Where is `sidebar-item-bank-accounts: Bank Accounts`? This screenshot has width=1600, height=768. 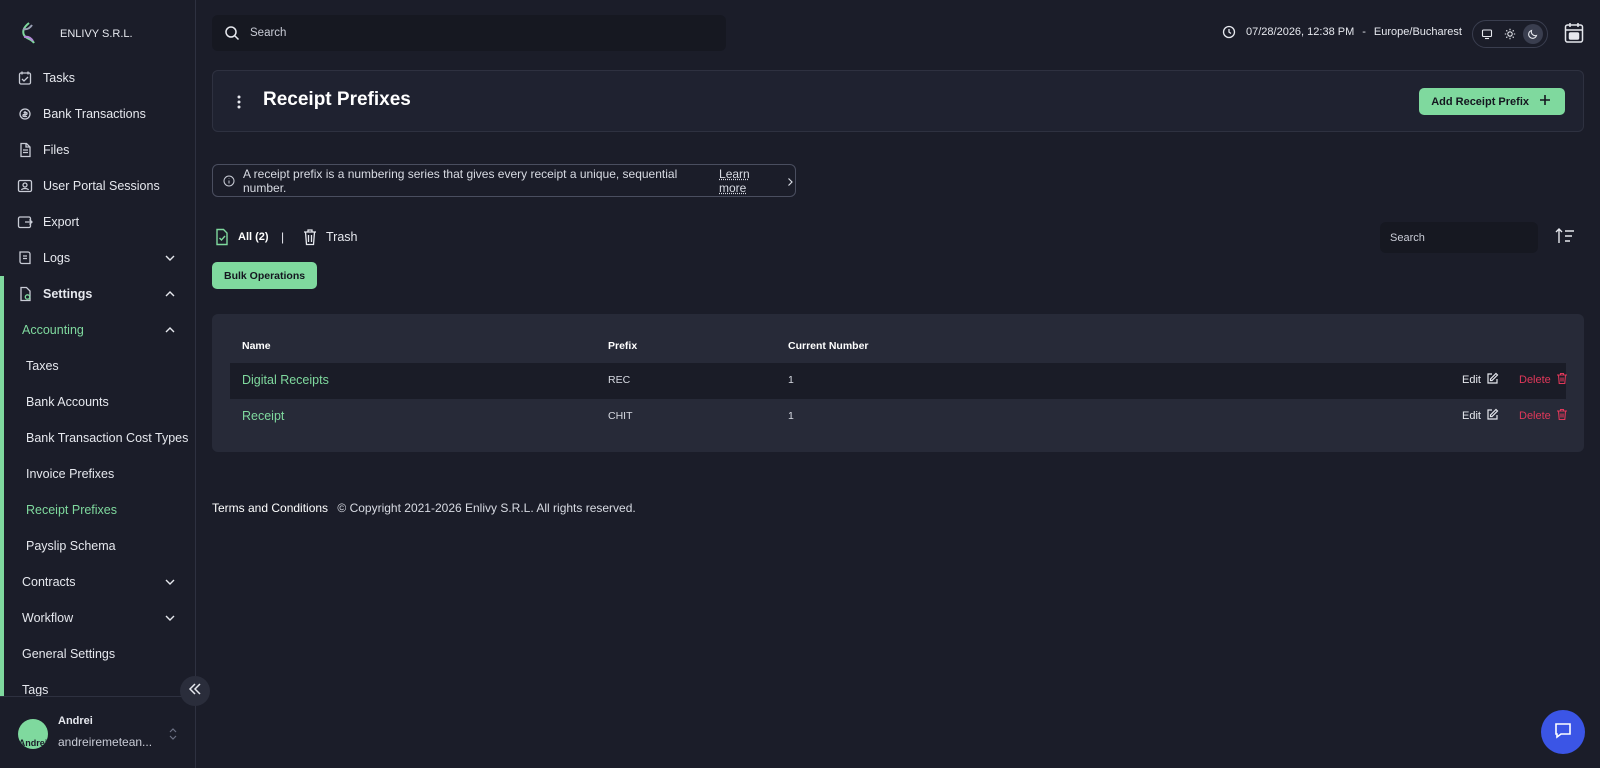
sidebar-item-bank-accounts: Bank Accounts is located at coordinates (98, 402).